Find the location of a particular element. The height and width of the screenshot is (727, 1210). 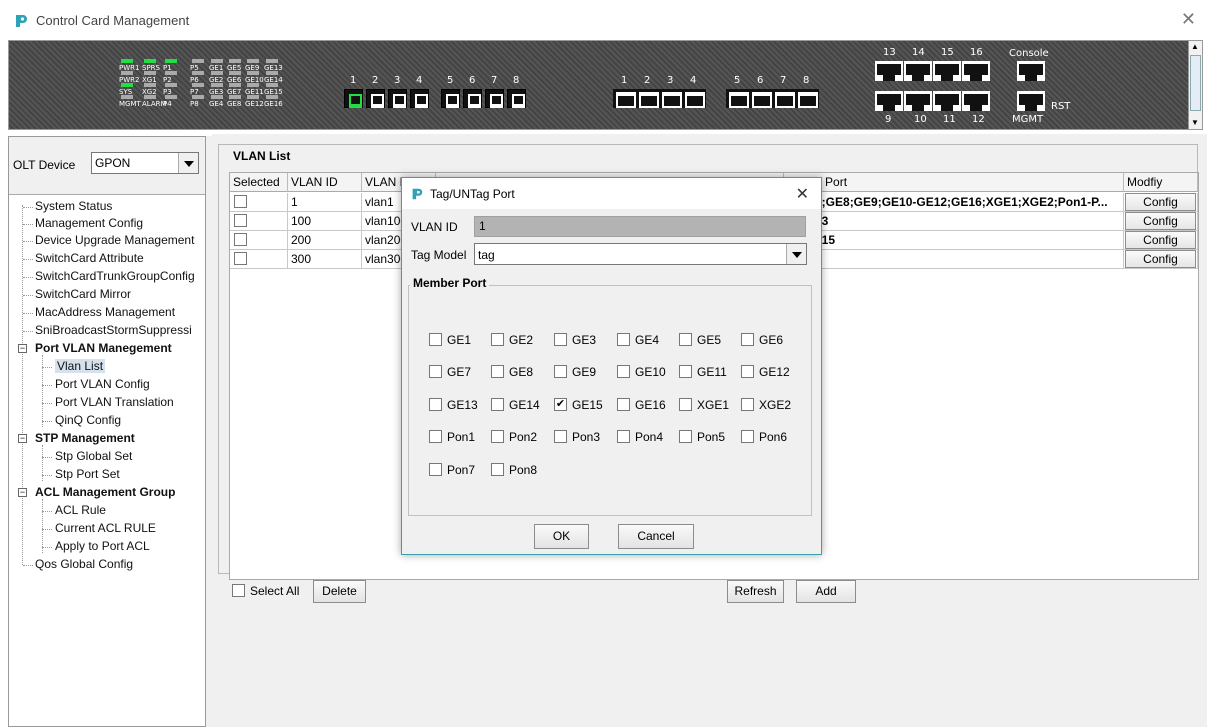

port-checkbox-ge5: GE5 is located at coordinates (709, 340).